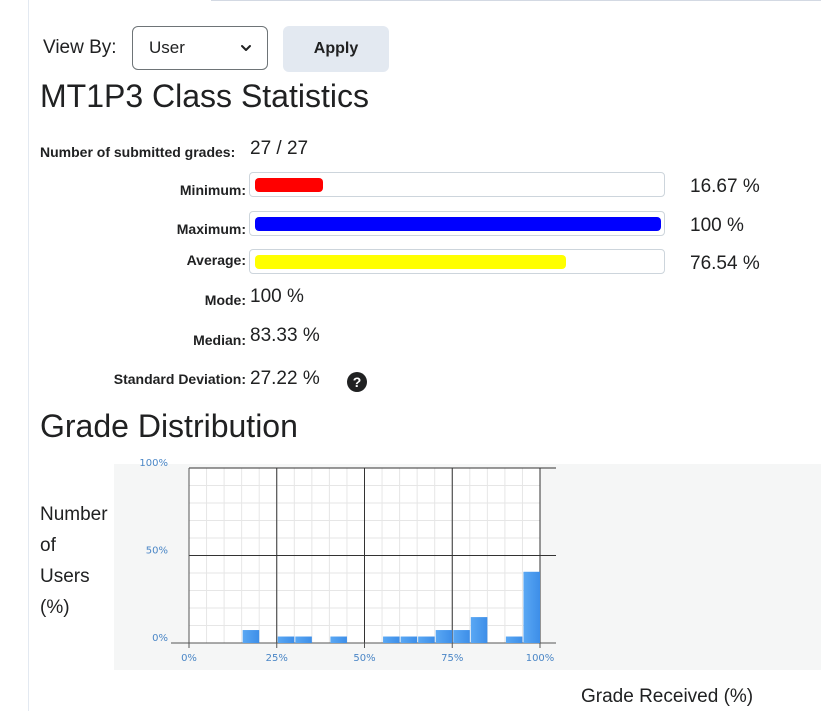 The image size is (821, 711). What do you see at coordinates (157, 551) in the screenshot?
I see `y-tick-label: 50%` at bounding box center [157, 551].